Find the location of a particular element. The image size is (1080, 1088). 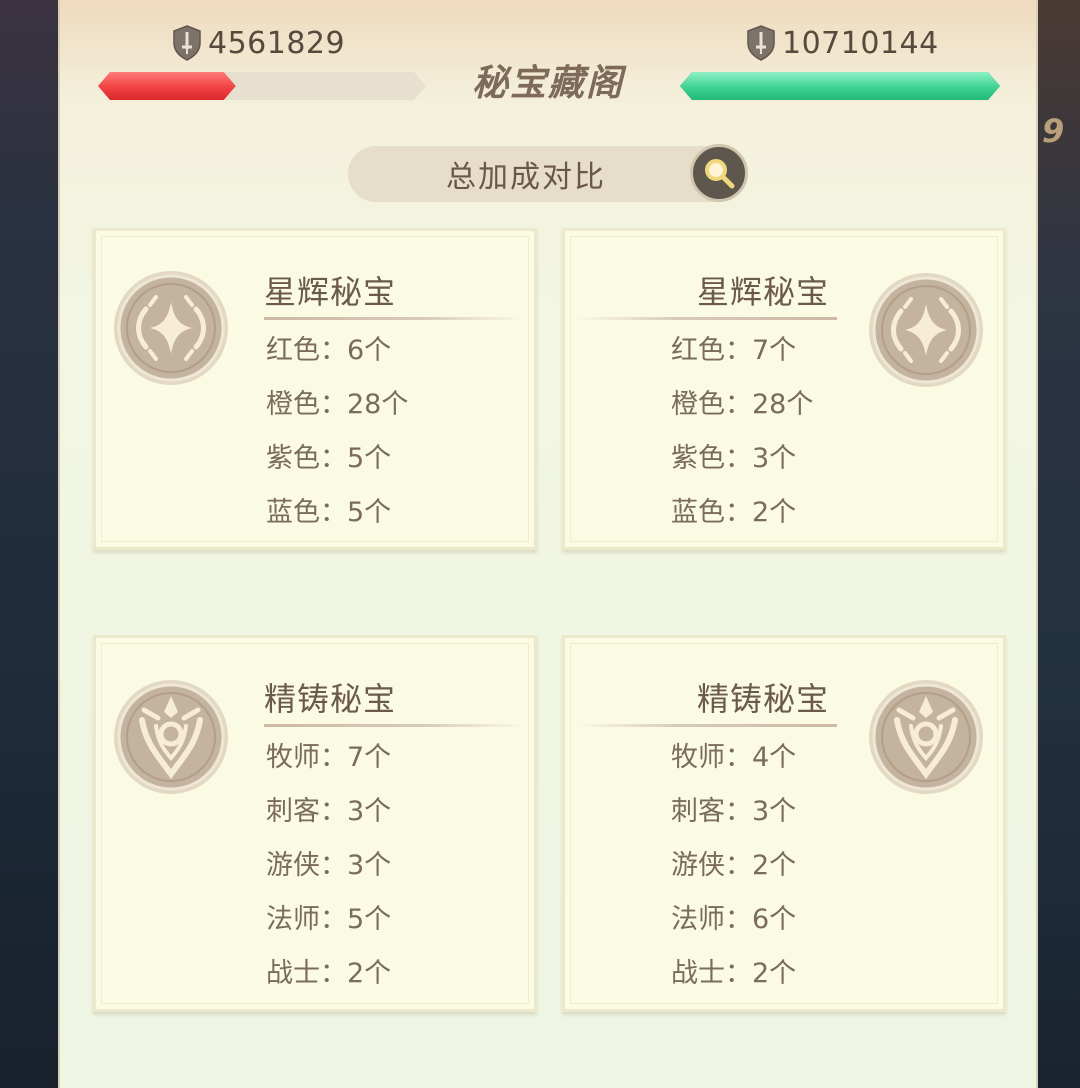

compare-button-label: 总加成对比 is located at coordinates (526, 177).